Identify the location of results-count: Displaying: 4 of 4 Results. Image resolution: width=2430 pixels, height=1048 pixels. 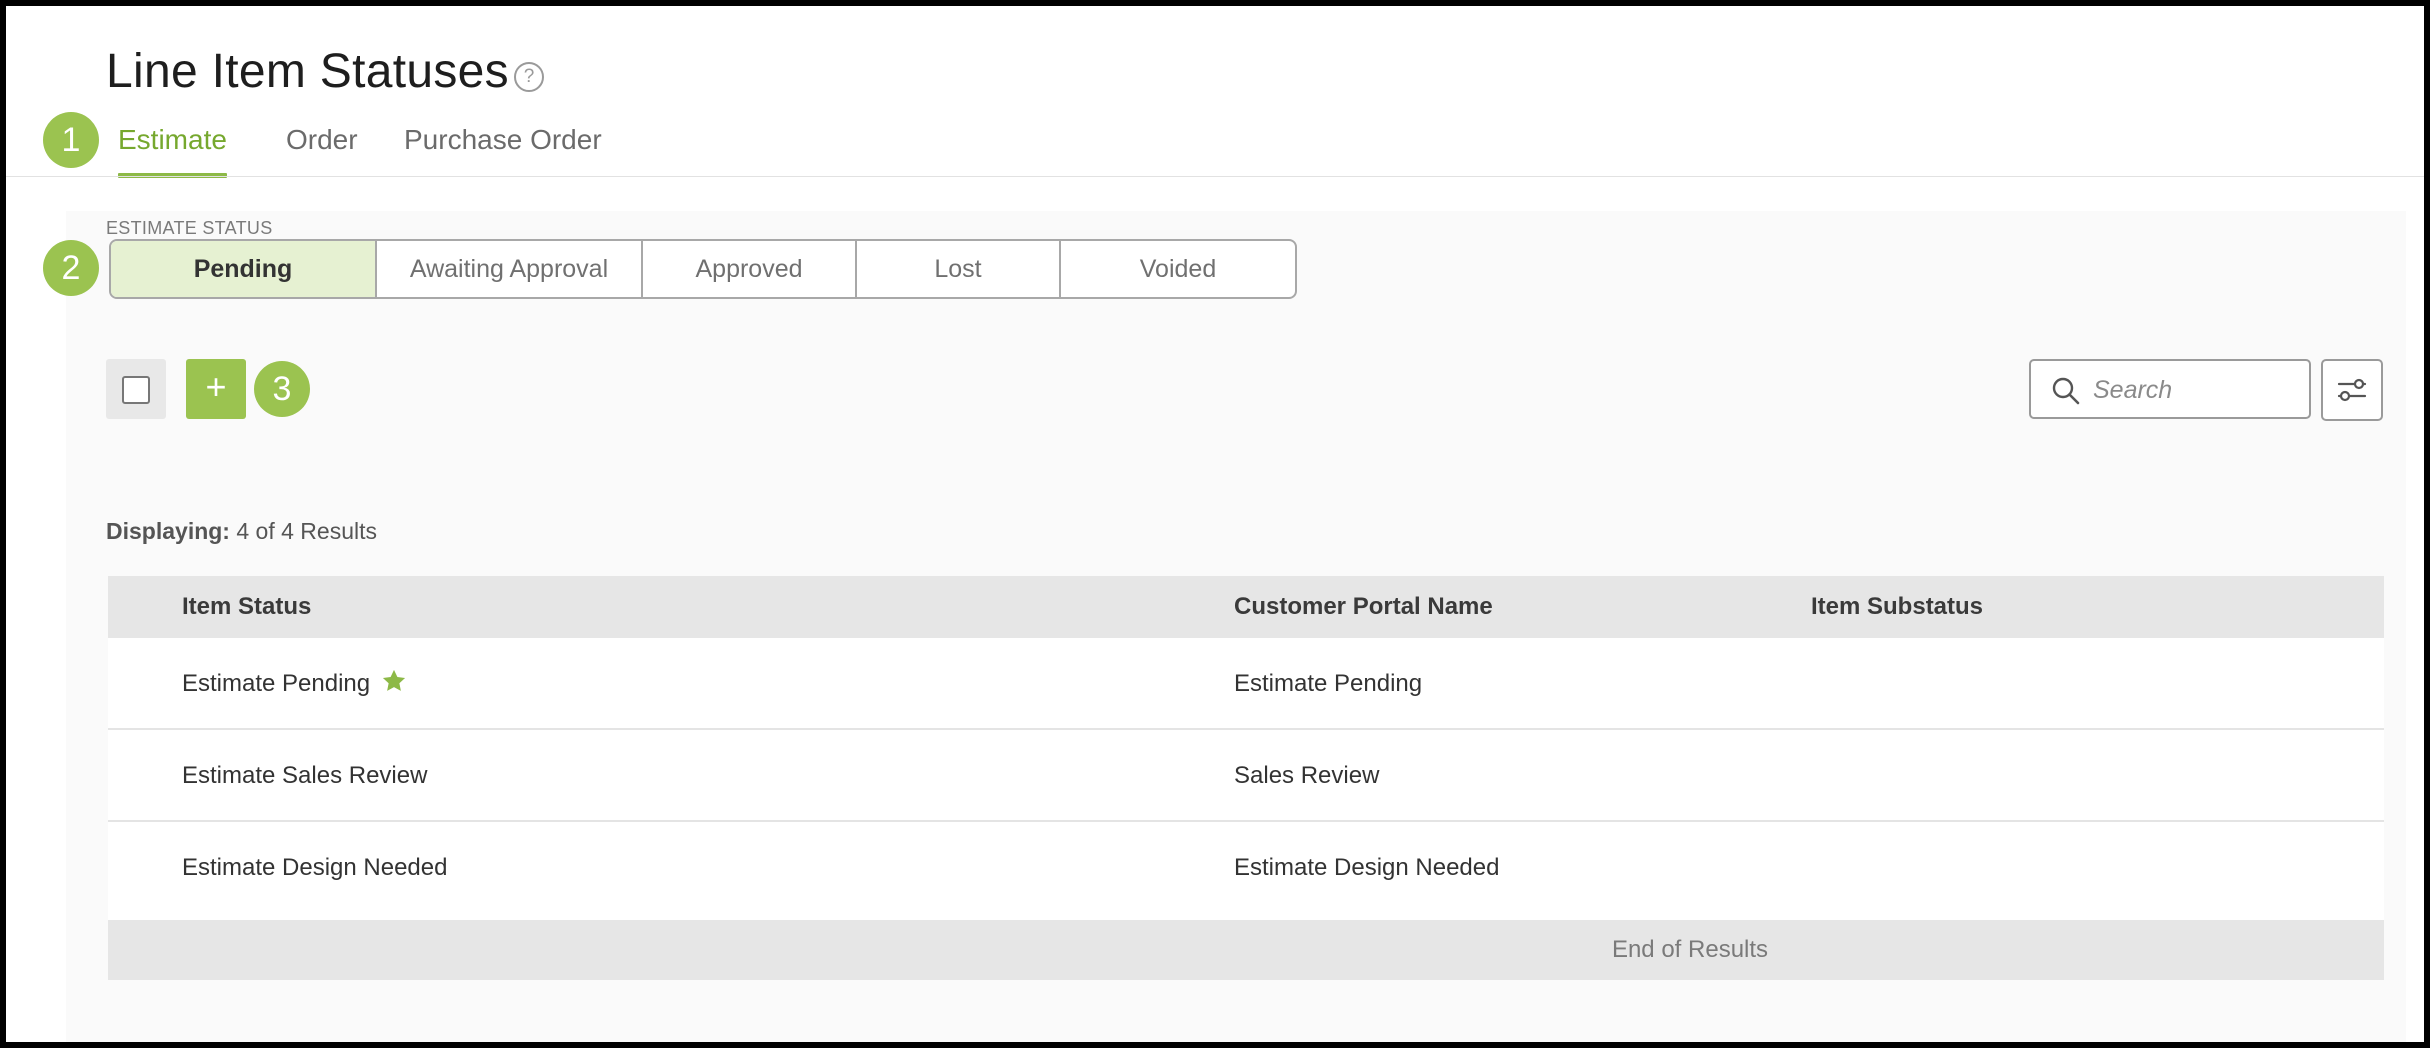
(241, 531).